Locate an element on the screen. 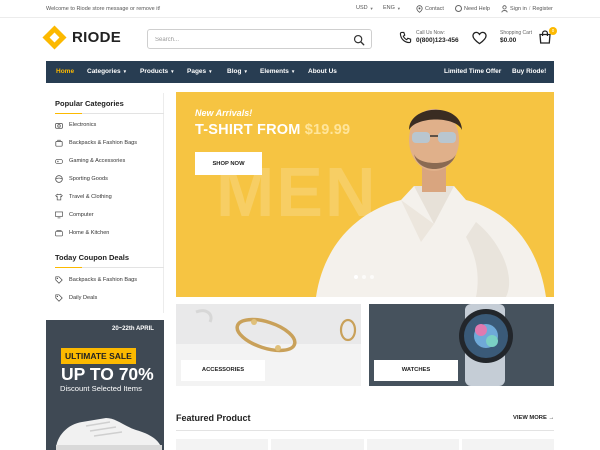 This screenshot has width=600, height=450. nav-label: Pages is located at coordinates (197, 71).